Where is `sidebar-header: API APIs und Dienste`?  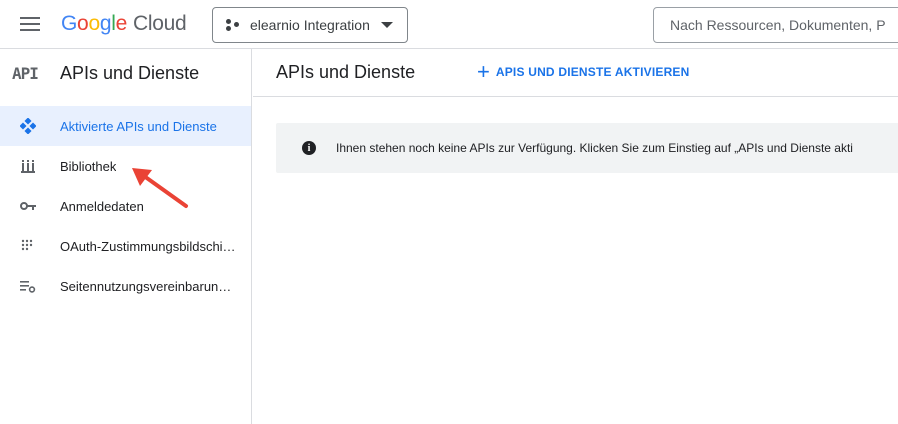 sidebar-header: API APIs und Dienste is located at coordinates (125, 73).